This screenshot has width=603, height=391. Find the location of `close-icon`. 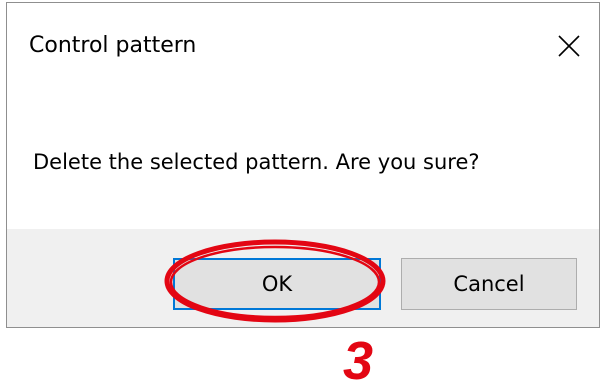

close-icon is located at coordinates (569, 46).